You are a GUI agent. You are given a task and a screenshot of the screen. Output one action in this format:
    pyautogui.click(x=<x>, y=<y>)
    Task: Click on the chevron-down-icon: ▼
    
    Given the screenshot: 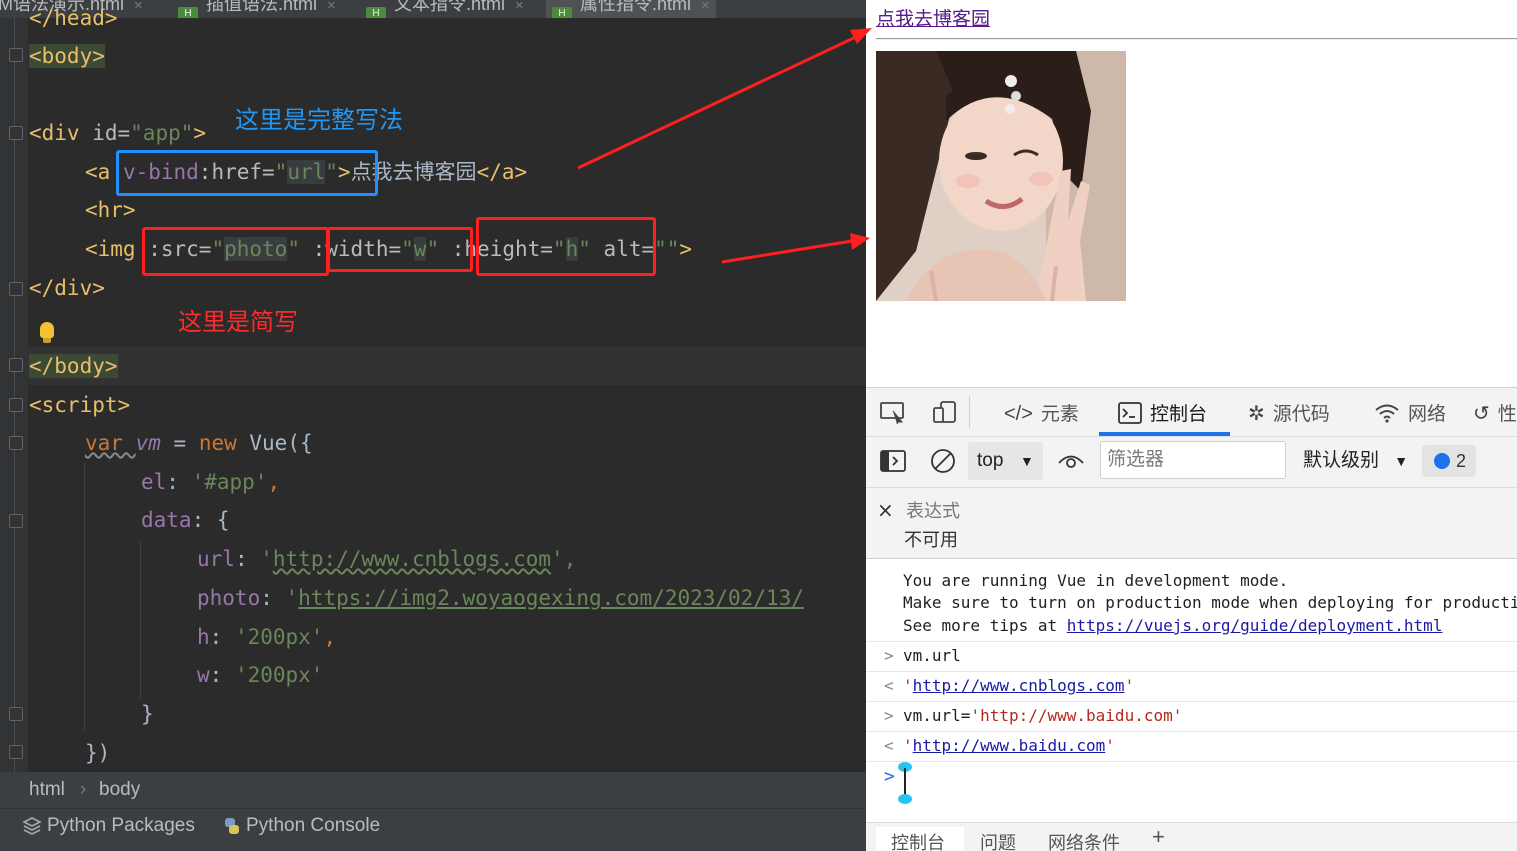 What is the action you would take?
    pyautogui.click(x=1401, y=461)
    